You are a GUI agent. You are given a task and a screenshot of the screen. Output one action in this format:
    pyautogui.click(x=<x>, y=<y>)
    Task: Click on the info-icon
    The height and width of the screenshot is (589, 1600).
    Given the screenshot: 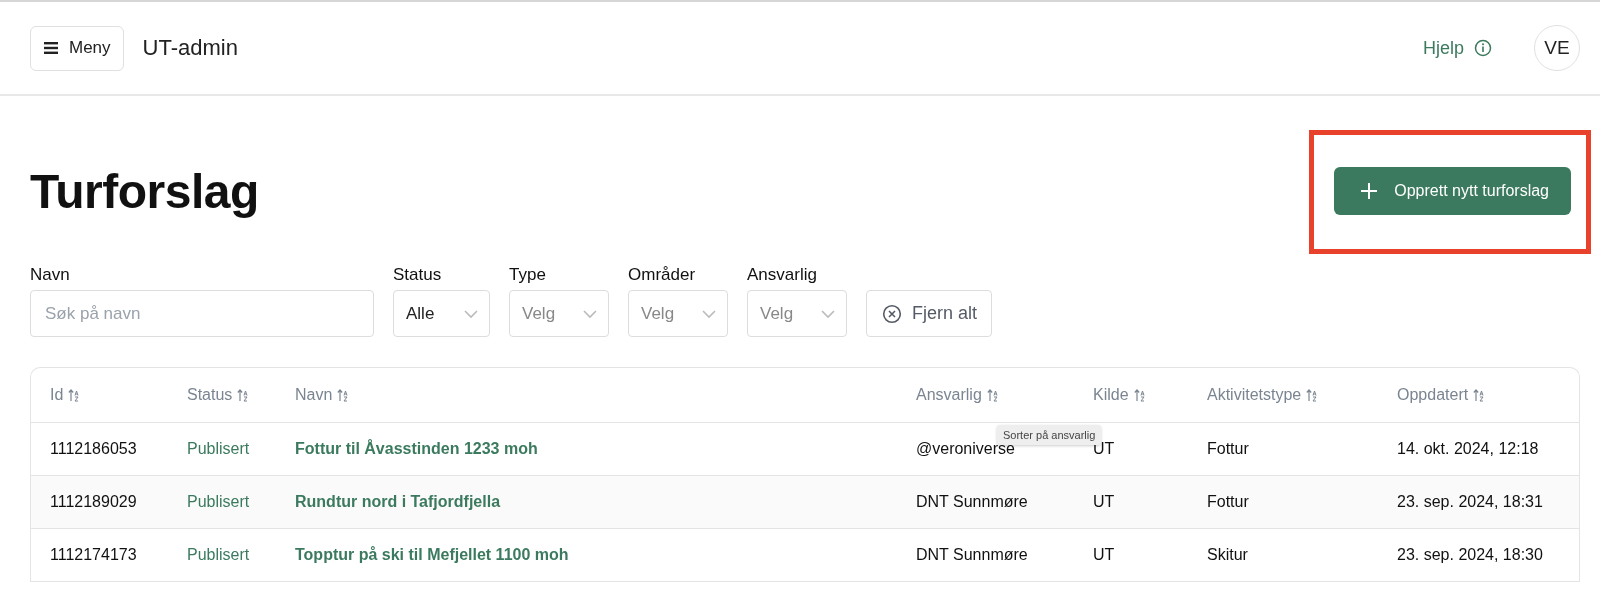 What is the action you would take?
    pyautogui.click(x=1483, y=48)
    